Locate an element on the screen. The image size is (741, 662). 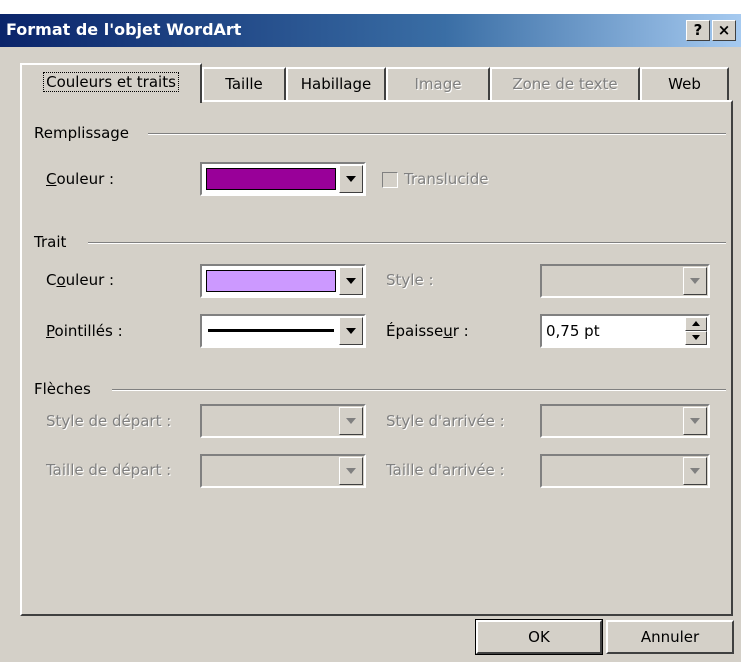
cancel-button: Annuler is located at coordinates (670, 637).